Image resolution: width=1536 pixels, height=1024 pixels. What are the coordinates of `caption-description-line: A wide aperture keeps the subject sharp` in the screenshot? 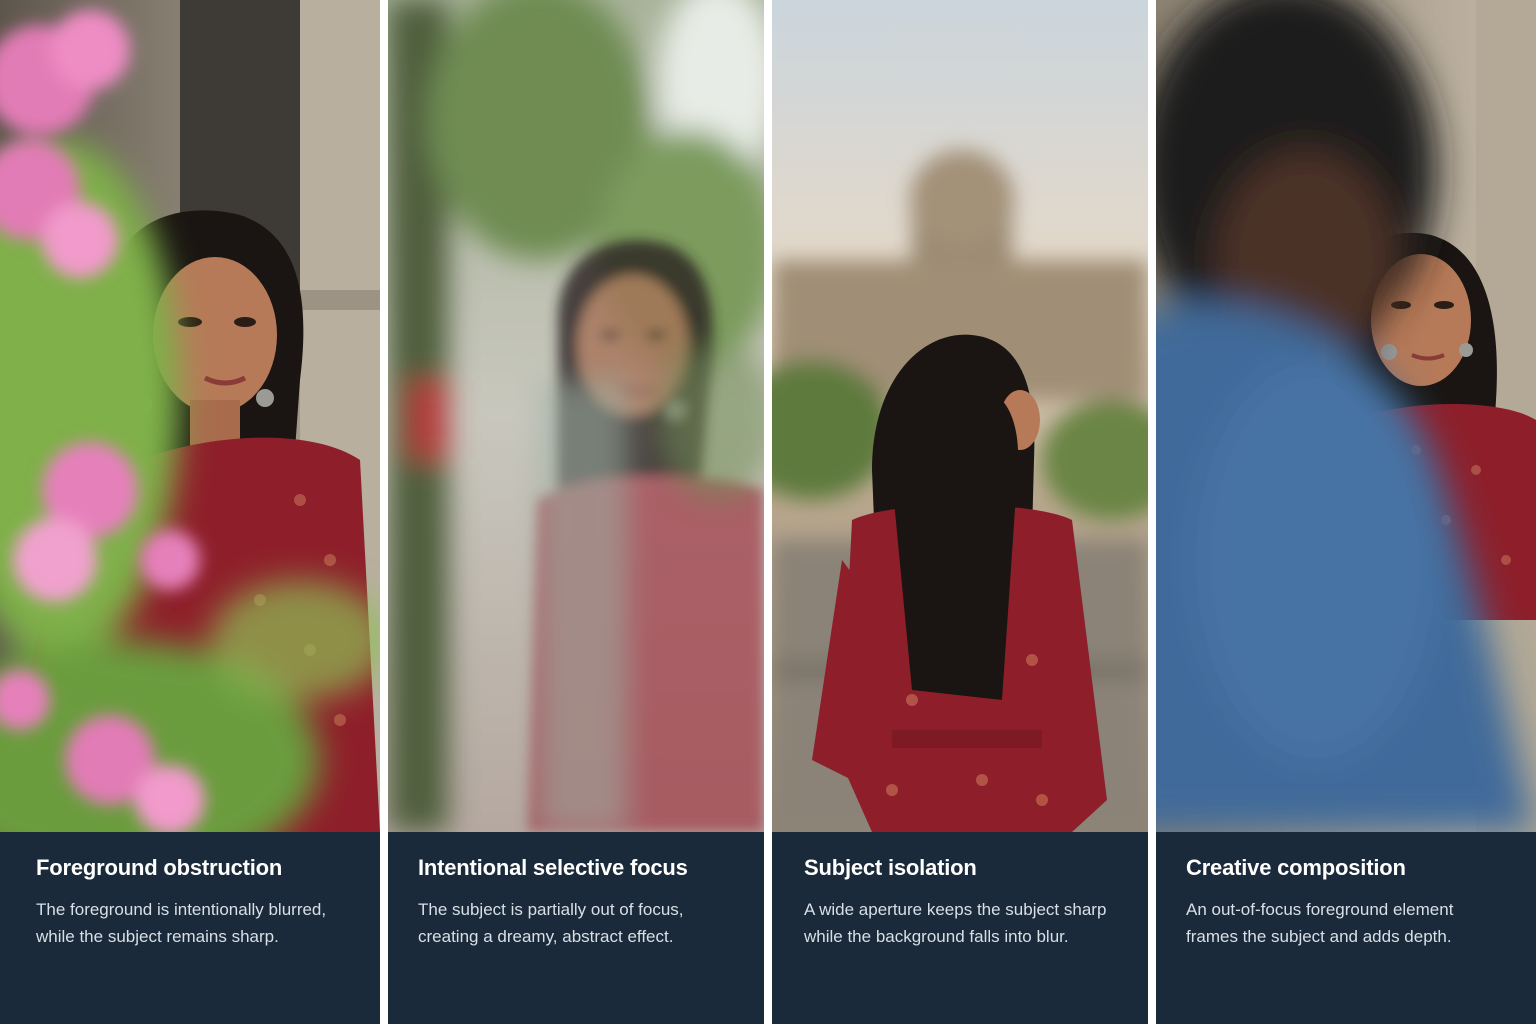 It's located at (955, 909).